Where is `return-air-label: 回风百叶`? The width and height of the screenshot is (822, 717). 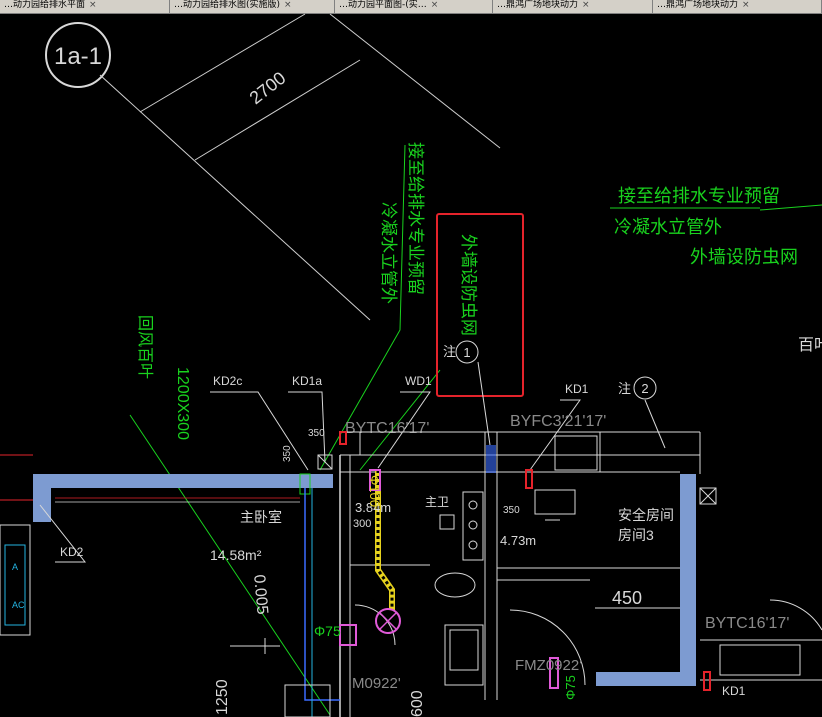
return-air-label: 回风百叶 is located at coordinates (145, 347).